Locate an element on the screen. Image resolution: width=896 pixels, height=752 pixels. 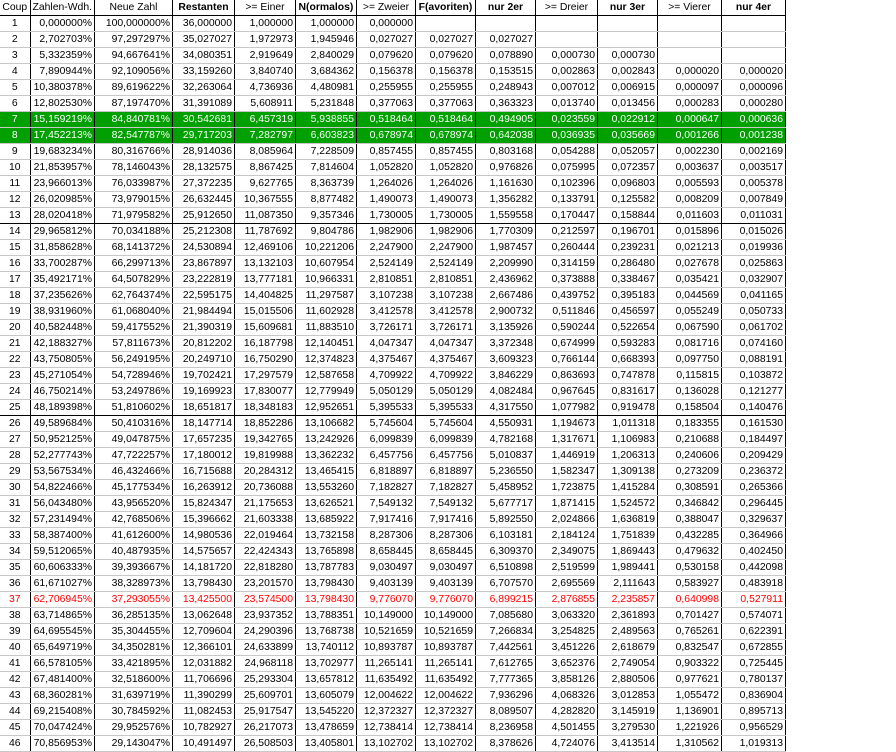
table-cell: 0,977621 is located at coordinates (689, 679).